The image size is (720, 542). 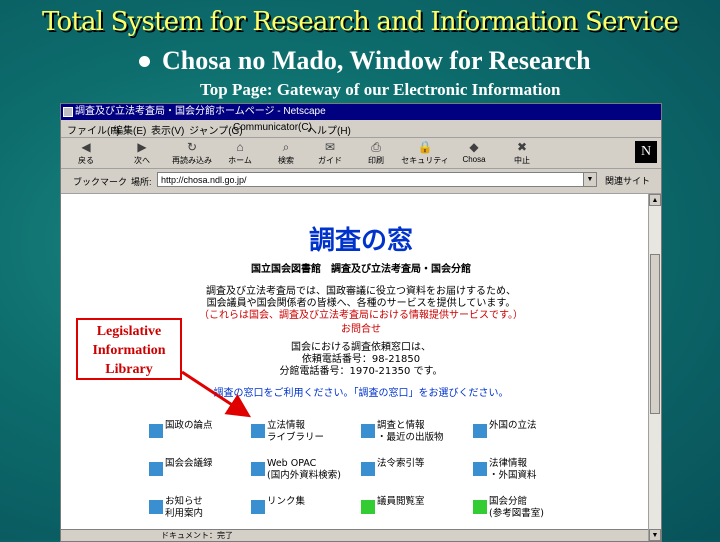 I want to click on menu-view: 表示(V), so click(x=167, y=129).